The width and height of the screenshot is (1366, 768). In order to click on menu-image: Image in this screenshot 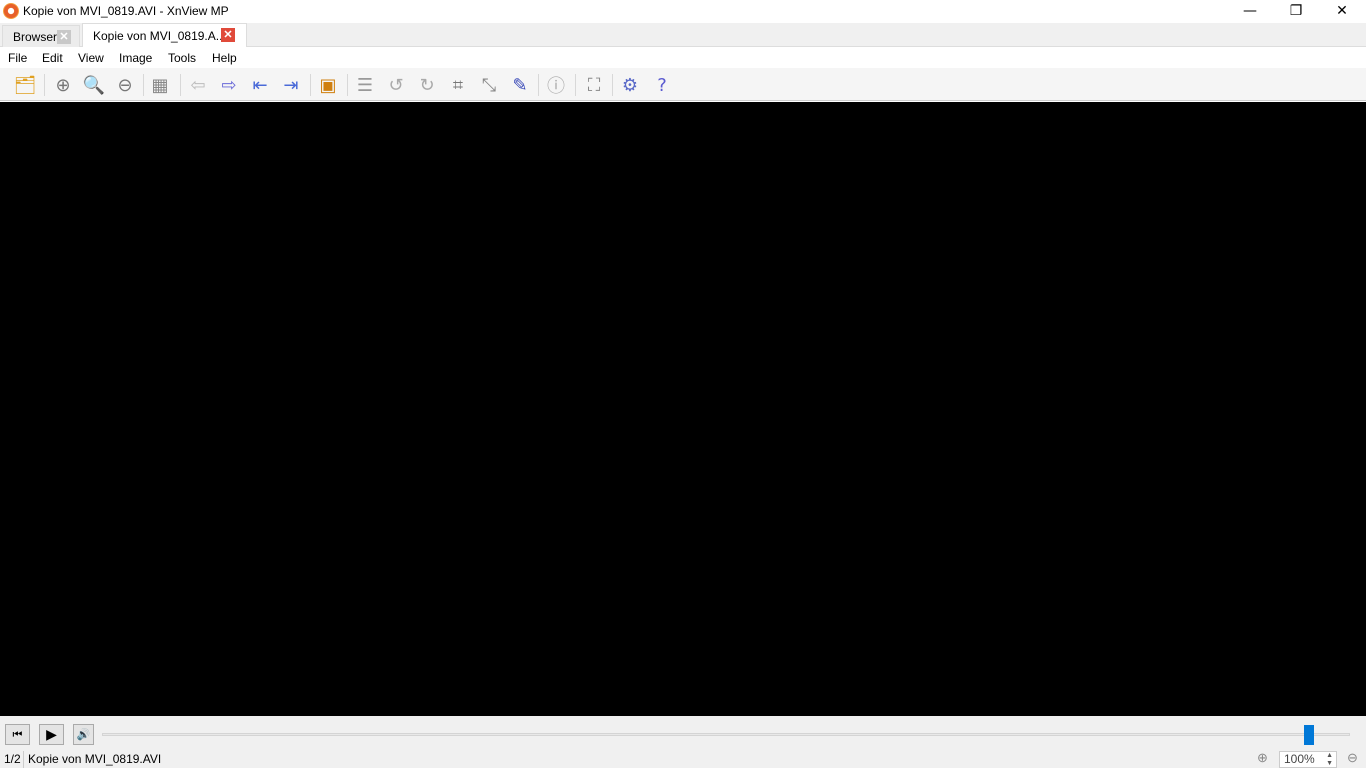, I will do `click(135, 58)`.